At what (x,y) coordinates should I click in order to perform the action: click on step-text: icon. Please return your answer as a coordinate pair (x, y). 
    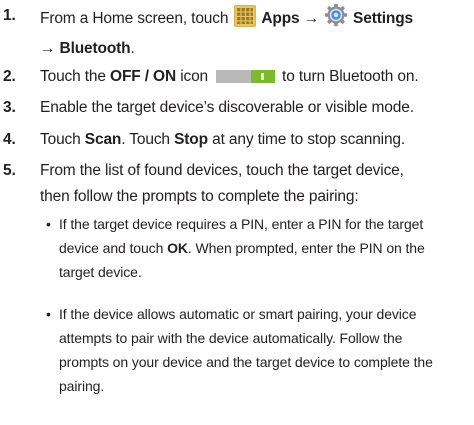
    Looking at the image, I should click on (194, 76).